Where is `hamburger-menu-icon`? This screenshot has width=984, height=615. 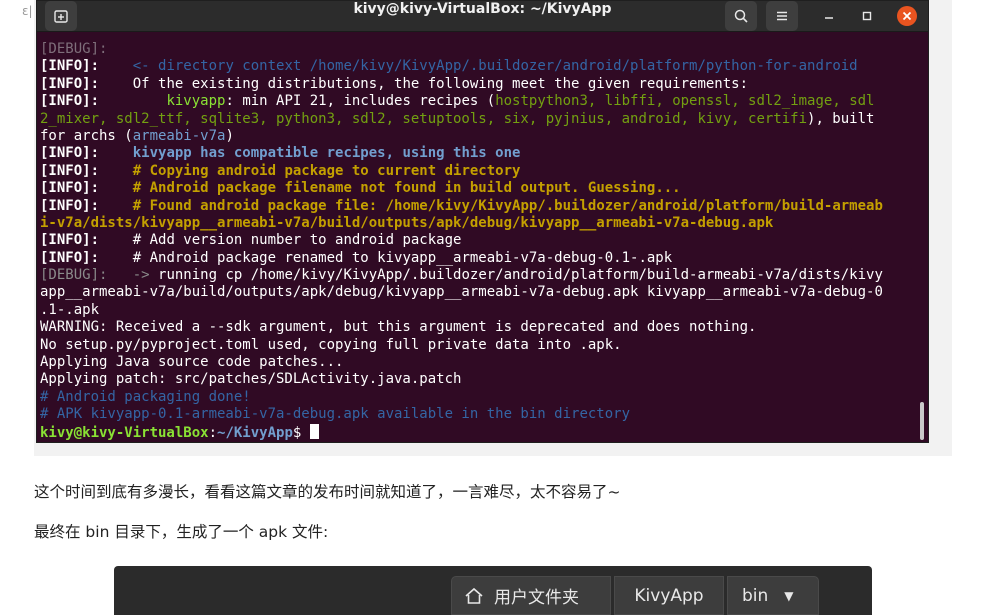
hamburger-menu-icon is located at coordinates (782, 16).